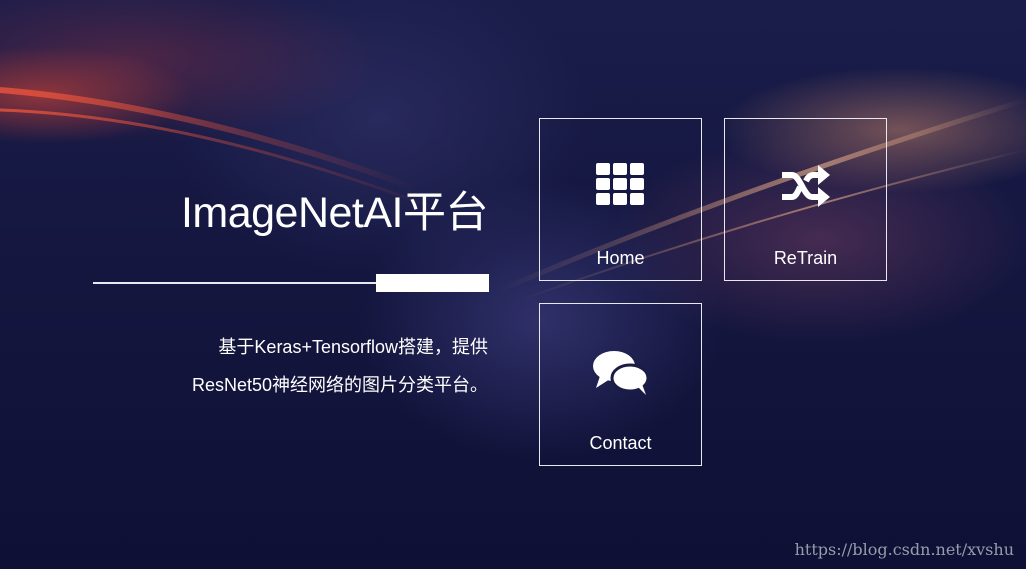 This screenshot has width=1026, height=569. I want to click on contact-tile-label: Contact, so click(620, 443).